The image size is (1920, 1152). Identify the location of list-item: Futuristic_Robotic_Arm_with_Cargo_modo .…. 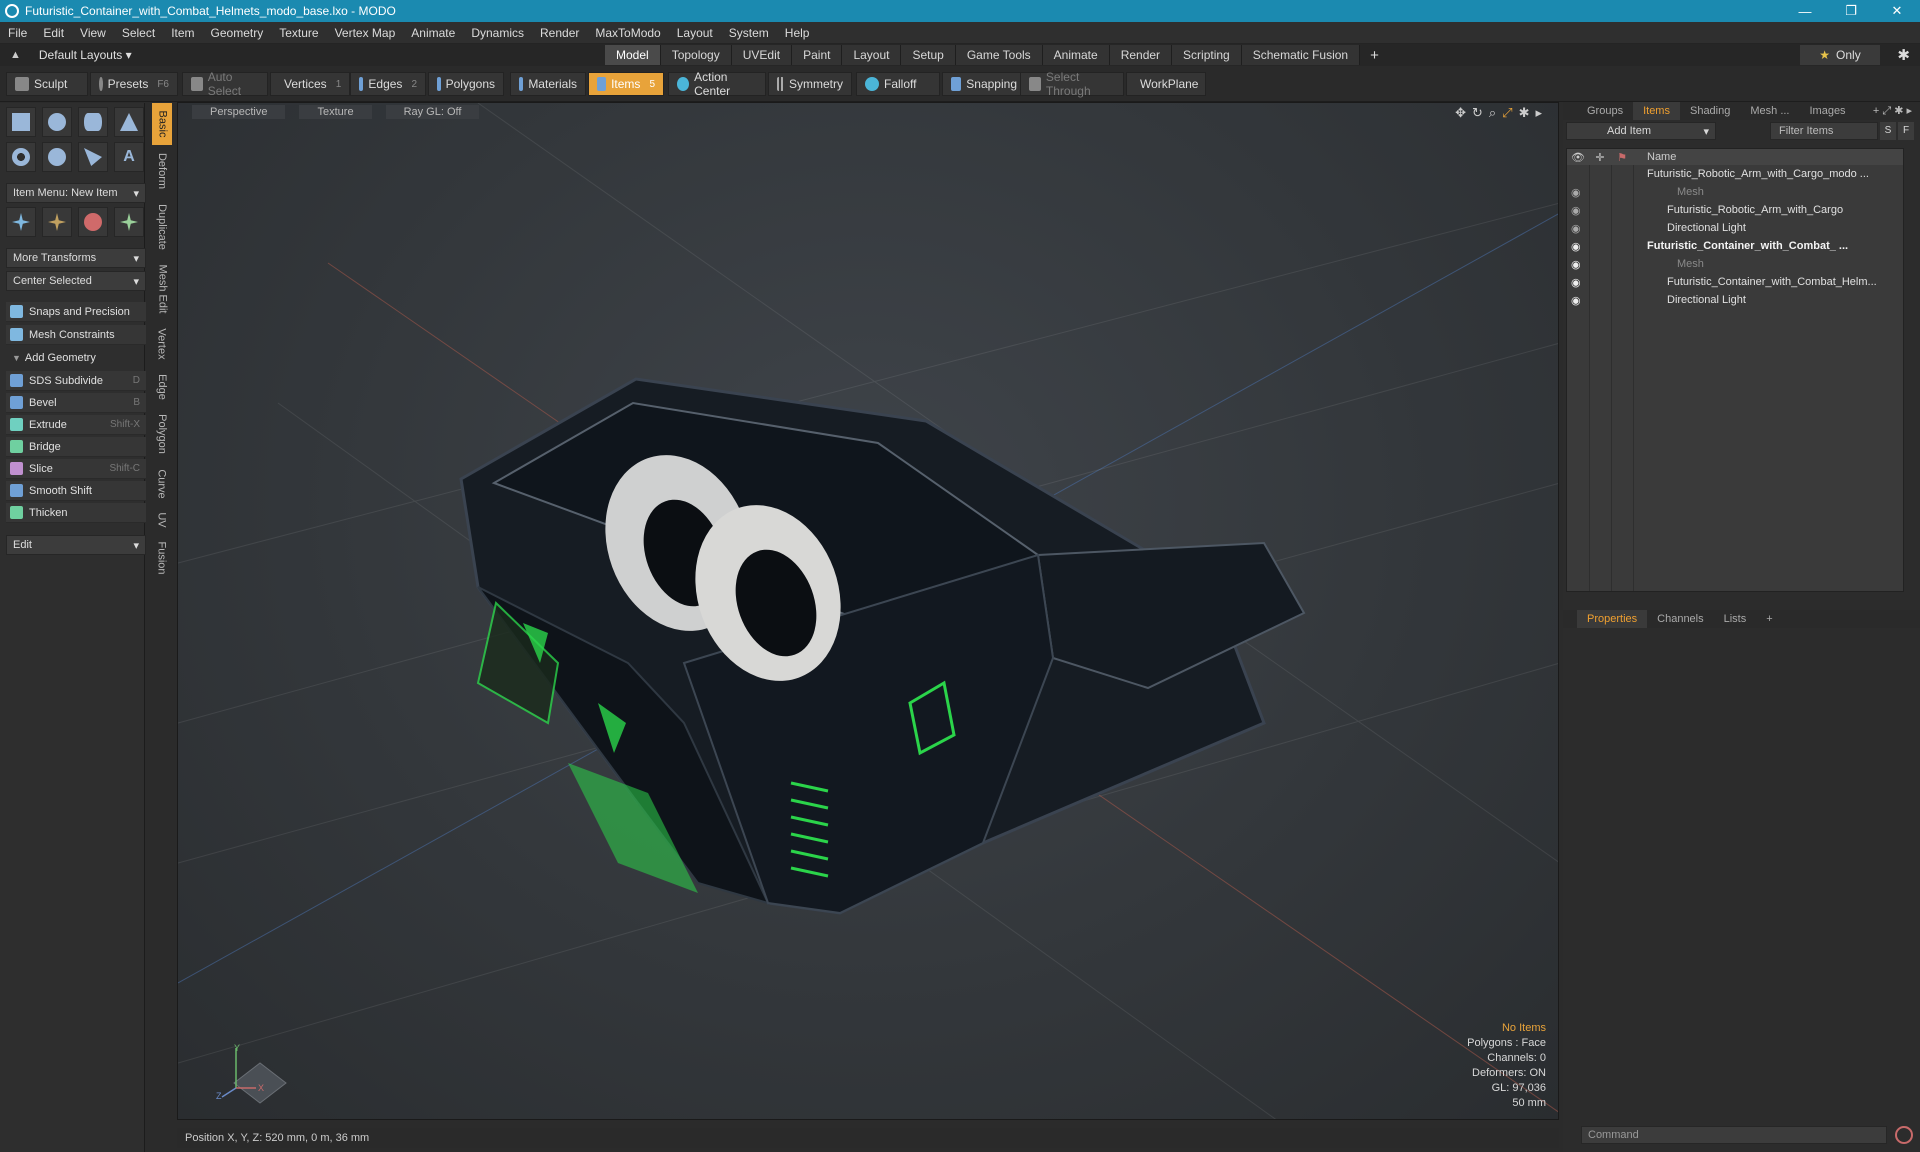
(1735, 174).